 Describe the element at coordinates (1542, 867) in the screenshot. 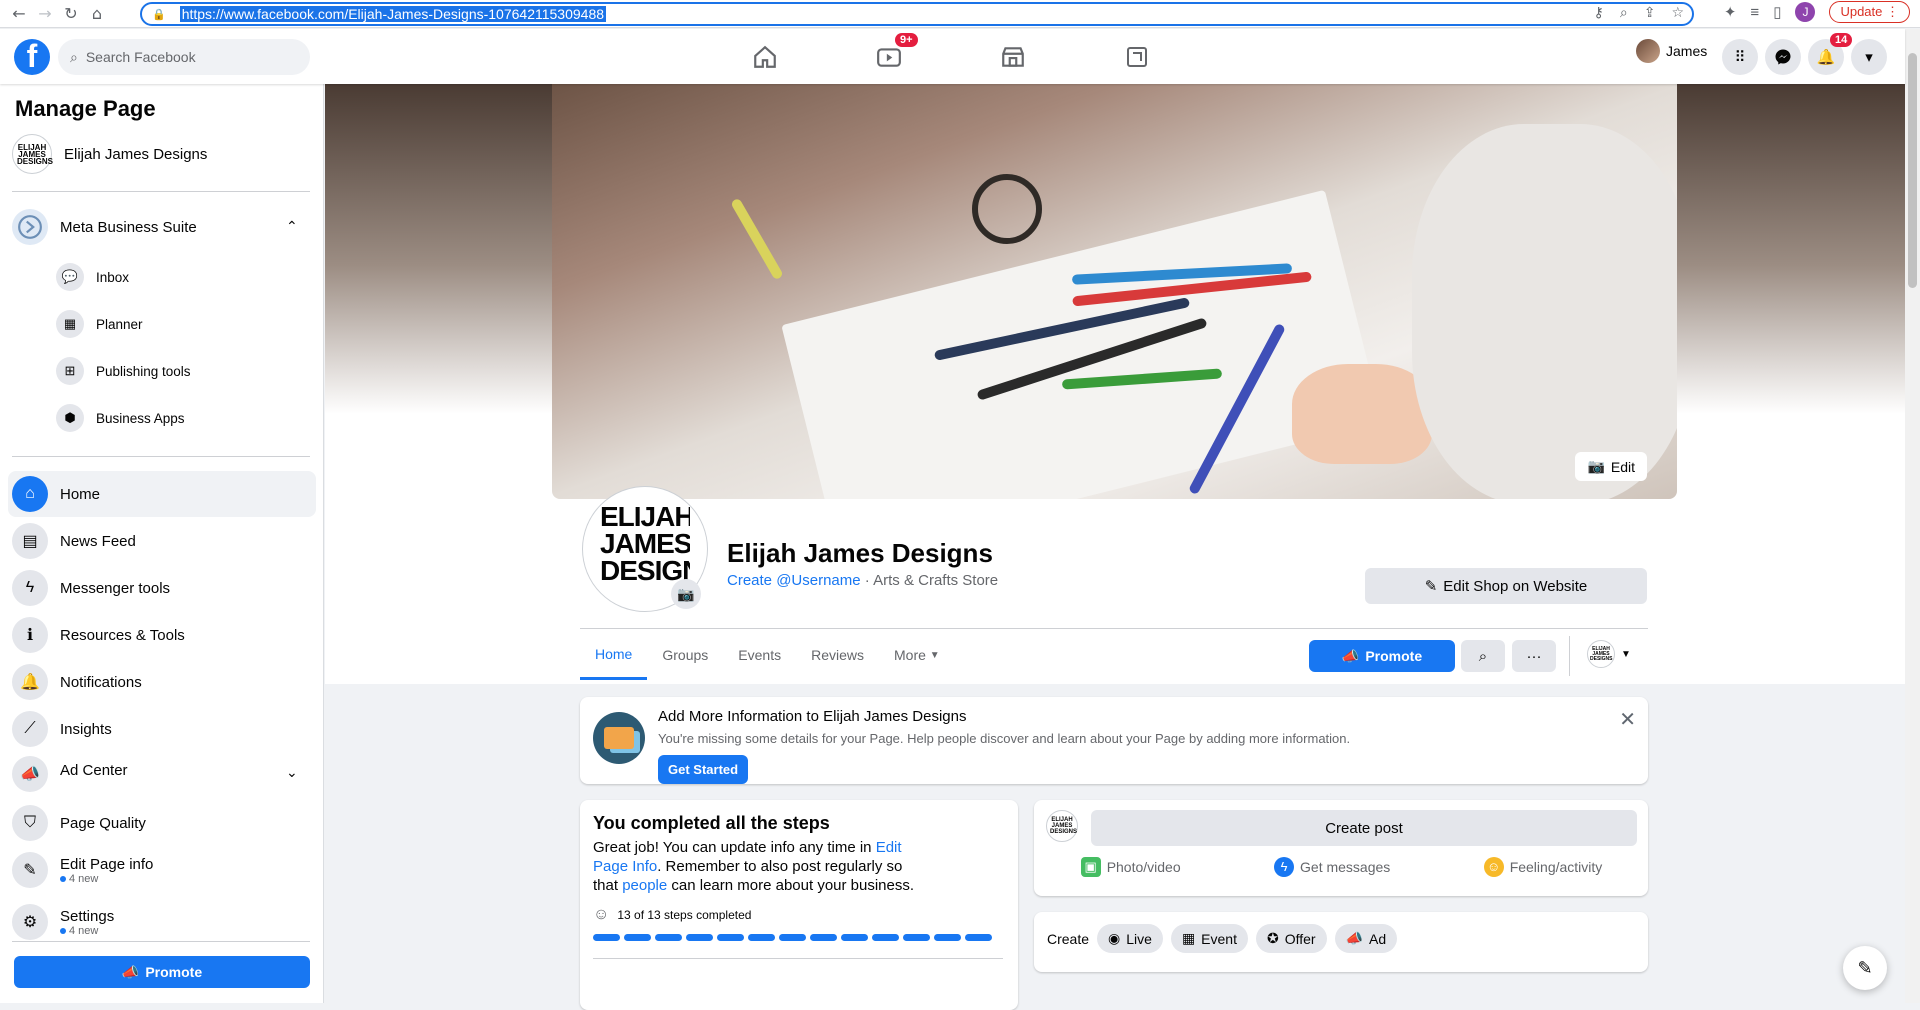

I see `feeling-activity-button: ☺ Feeling/activity` at that location.